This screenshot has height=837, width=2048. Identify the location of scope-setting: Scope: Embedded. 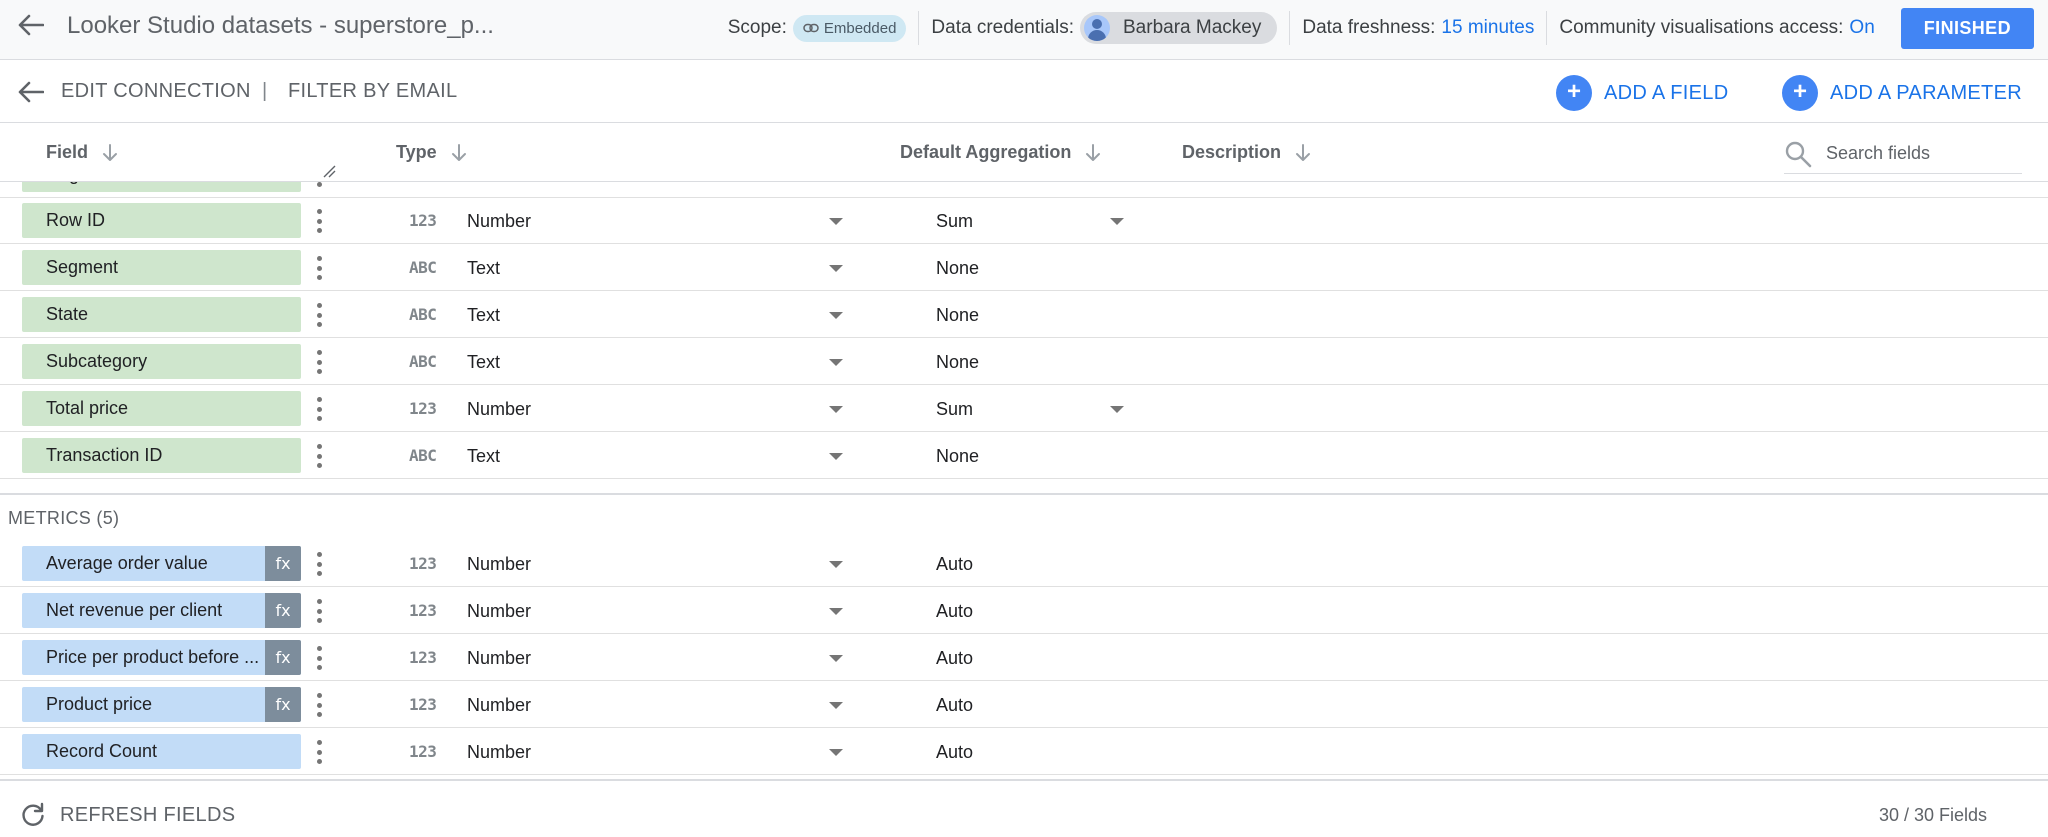
(817, 28).